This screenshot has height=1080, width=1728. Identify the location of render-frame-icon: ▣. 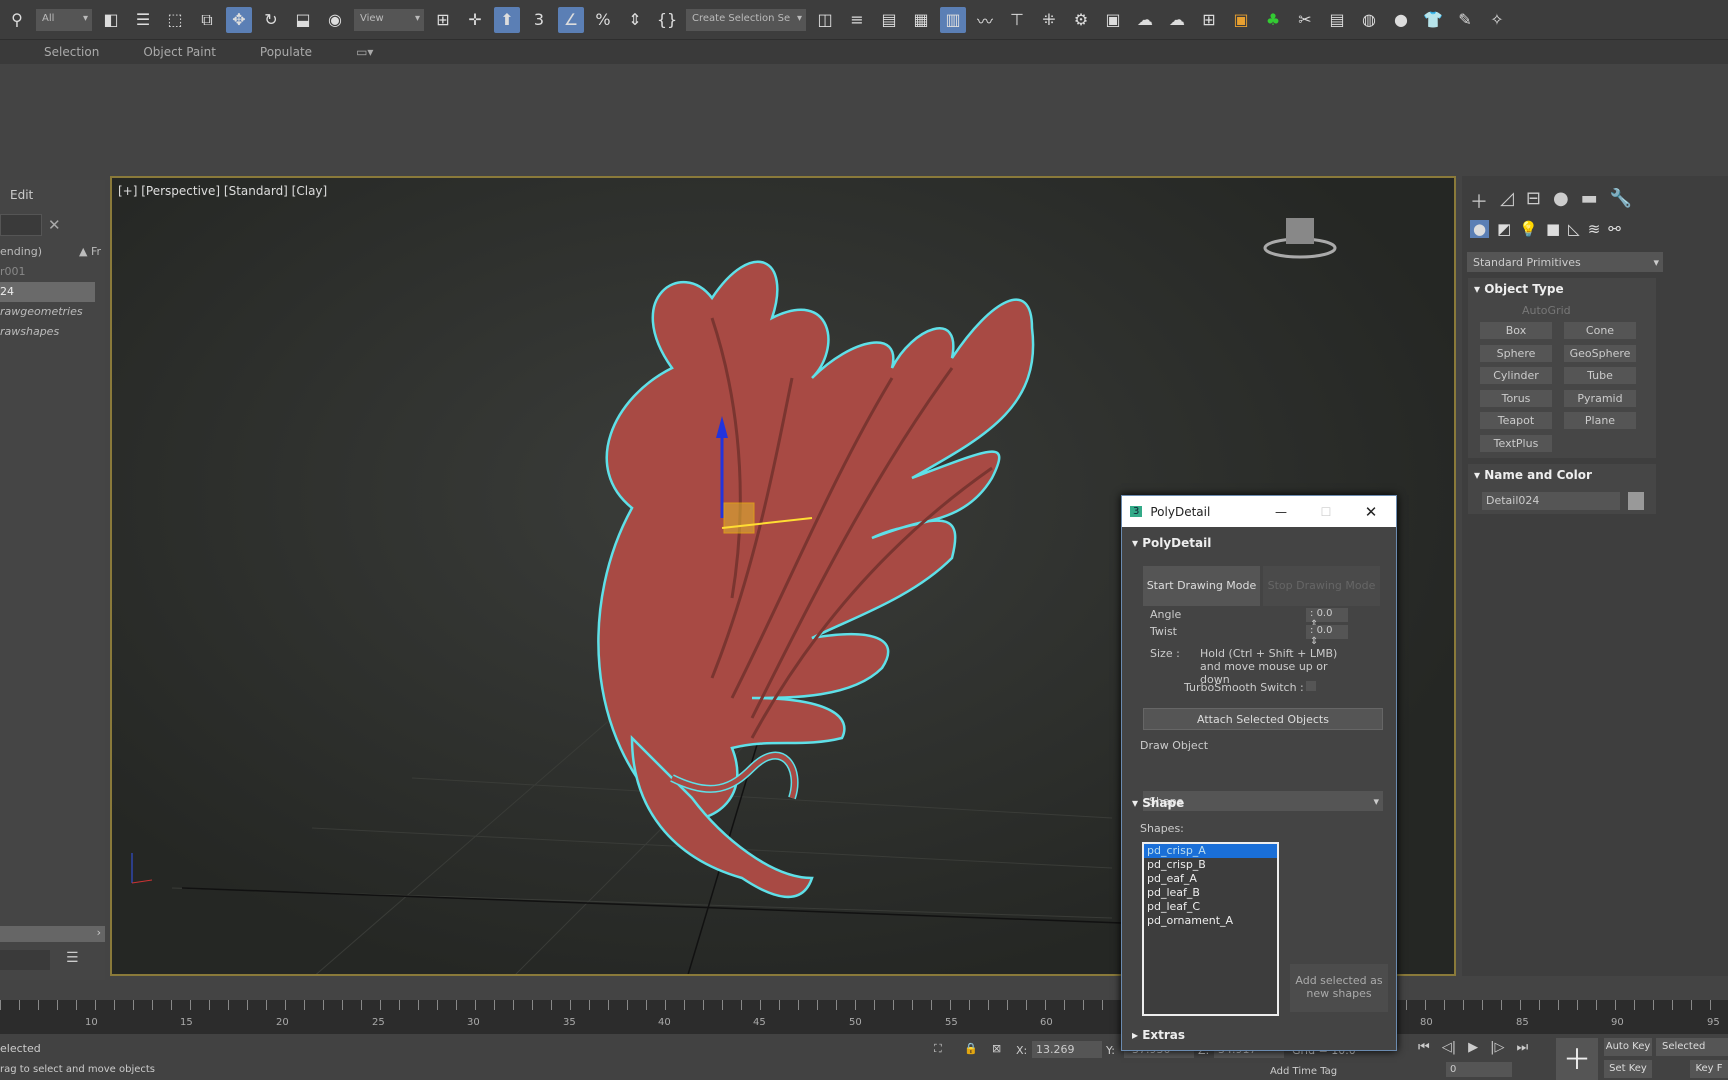
(1113, 20).